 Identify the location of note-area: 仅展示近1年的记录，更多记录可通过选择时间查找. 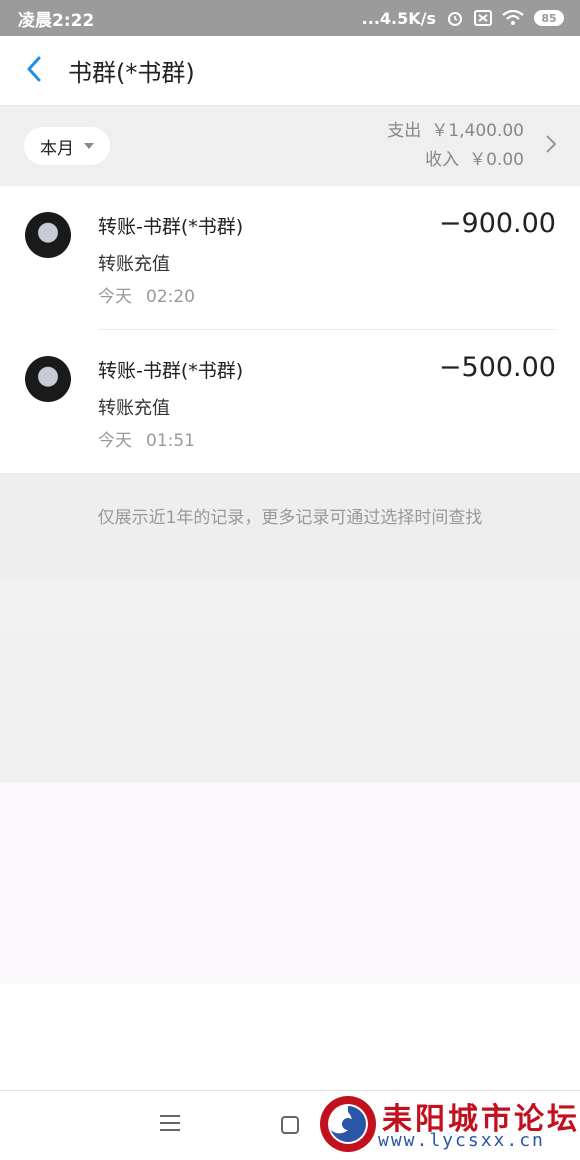
(290, 526).